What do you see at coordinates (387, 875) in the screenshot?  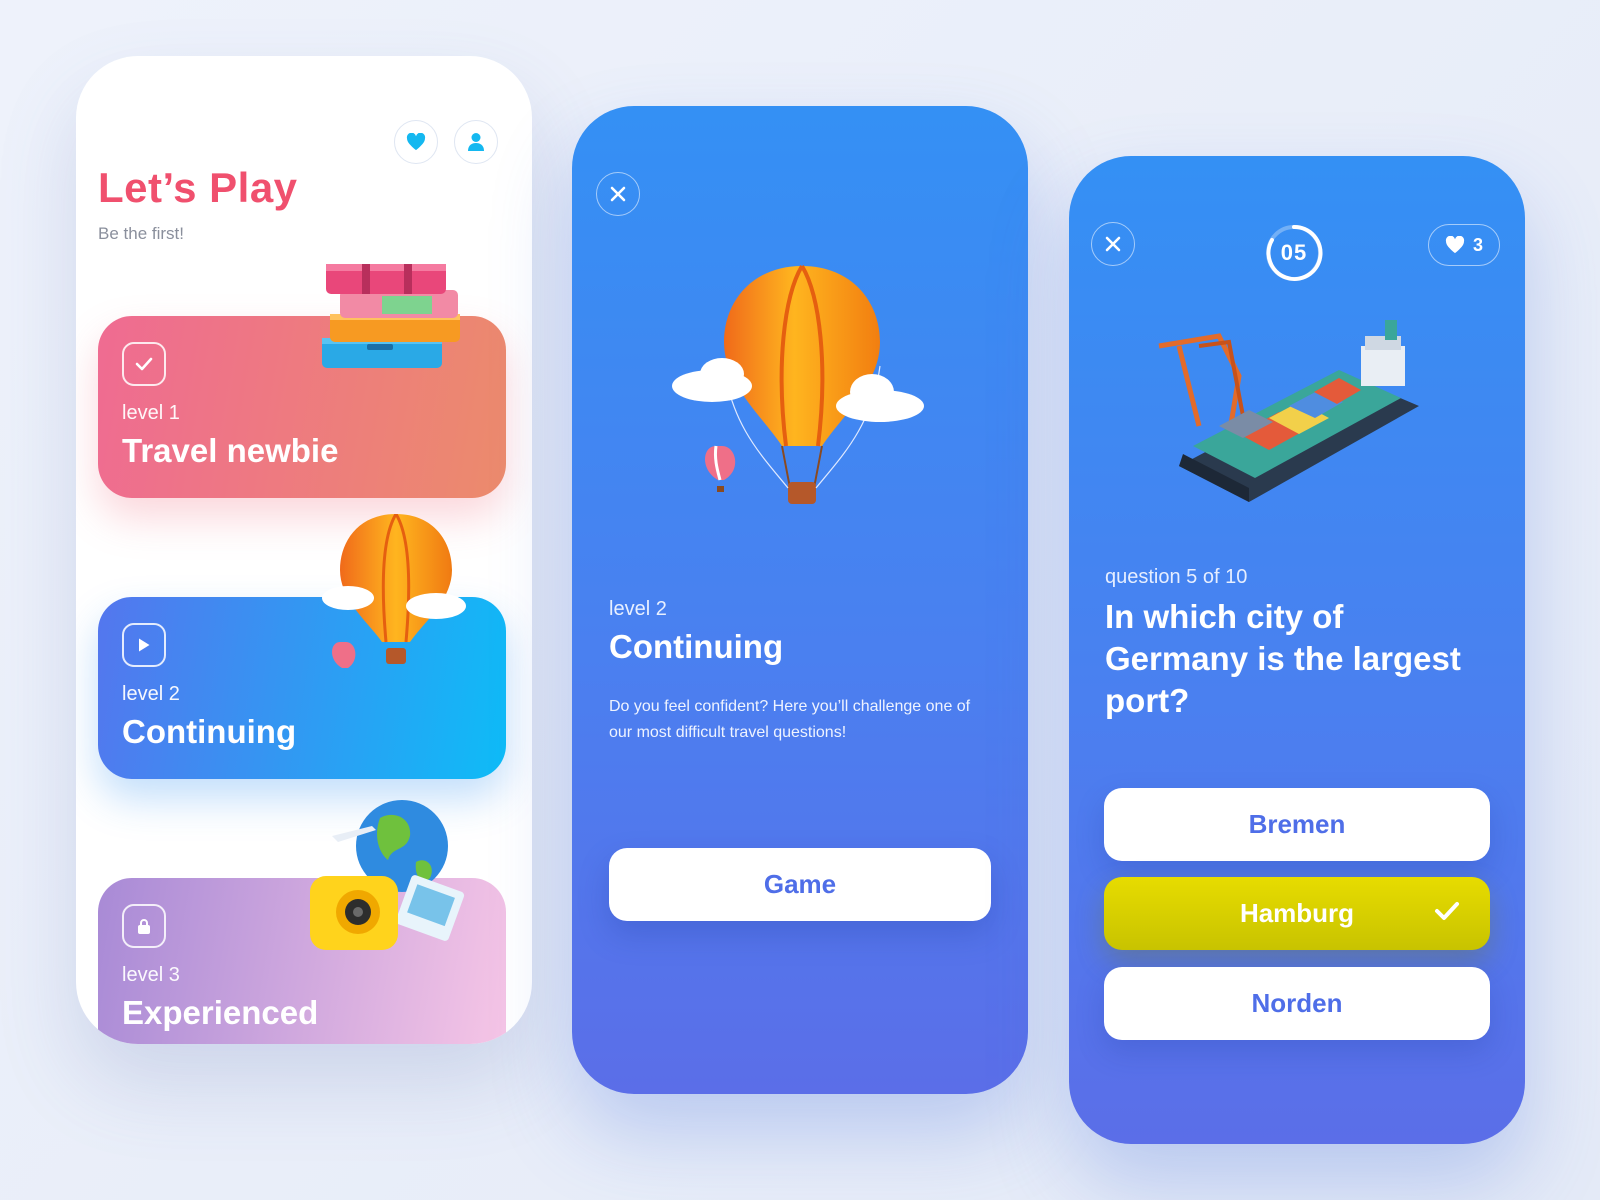 I see `globe-camera-illustration` at bounding box center [387, 875].